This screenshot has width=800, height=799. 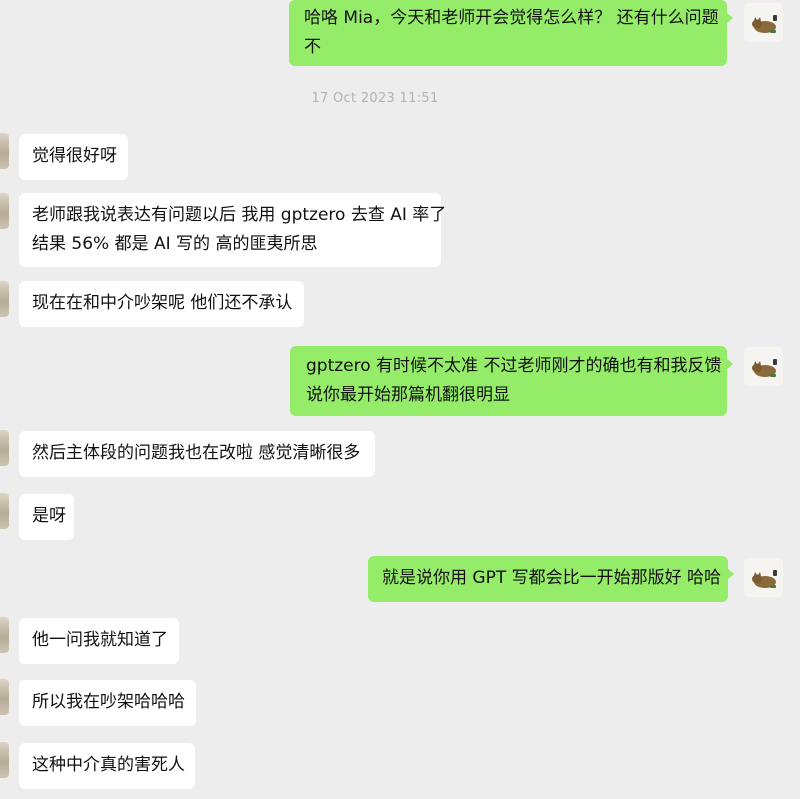 I want to click on message-line: 现在在和中介吵架呢 他们还不承认, so click(x=162, y=303).